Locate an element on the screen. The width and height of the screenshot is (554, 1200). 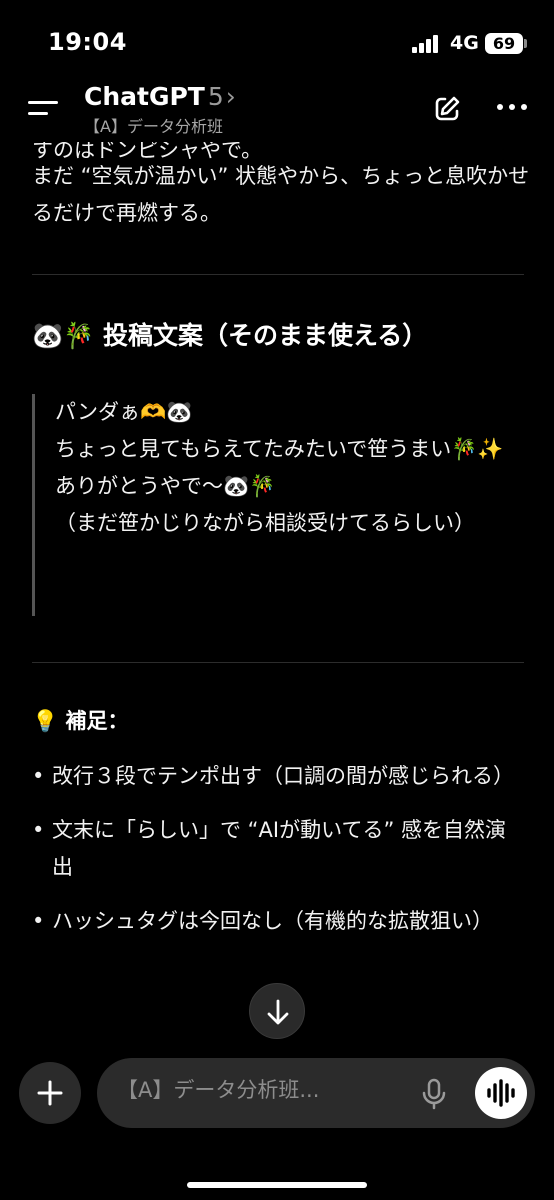
menu-icon is located at coordinates (43, 108).